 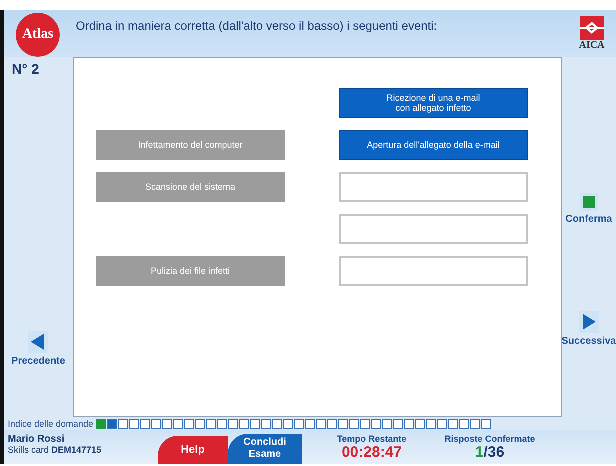 What do you see at coordinates (589, 202) in the screenshot?
I see `square-icon` at bounding box center [589, 202].